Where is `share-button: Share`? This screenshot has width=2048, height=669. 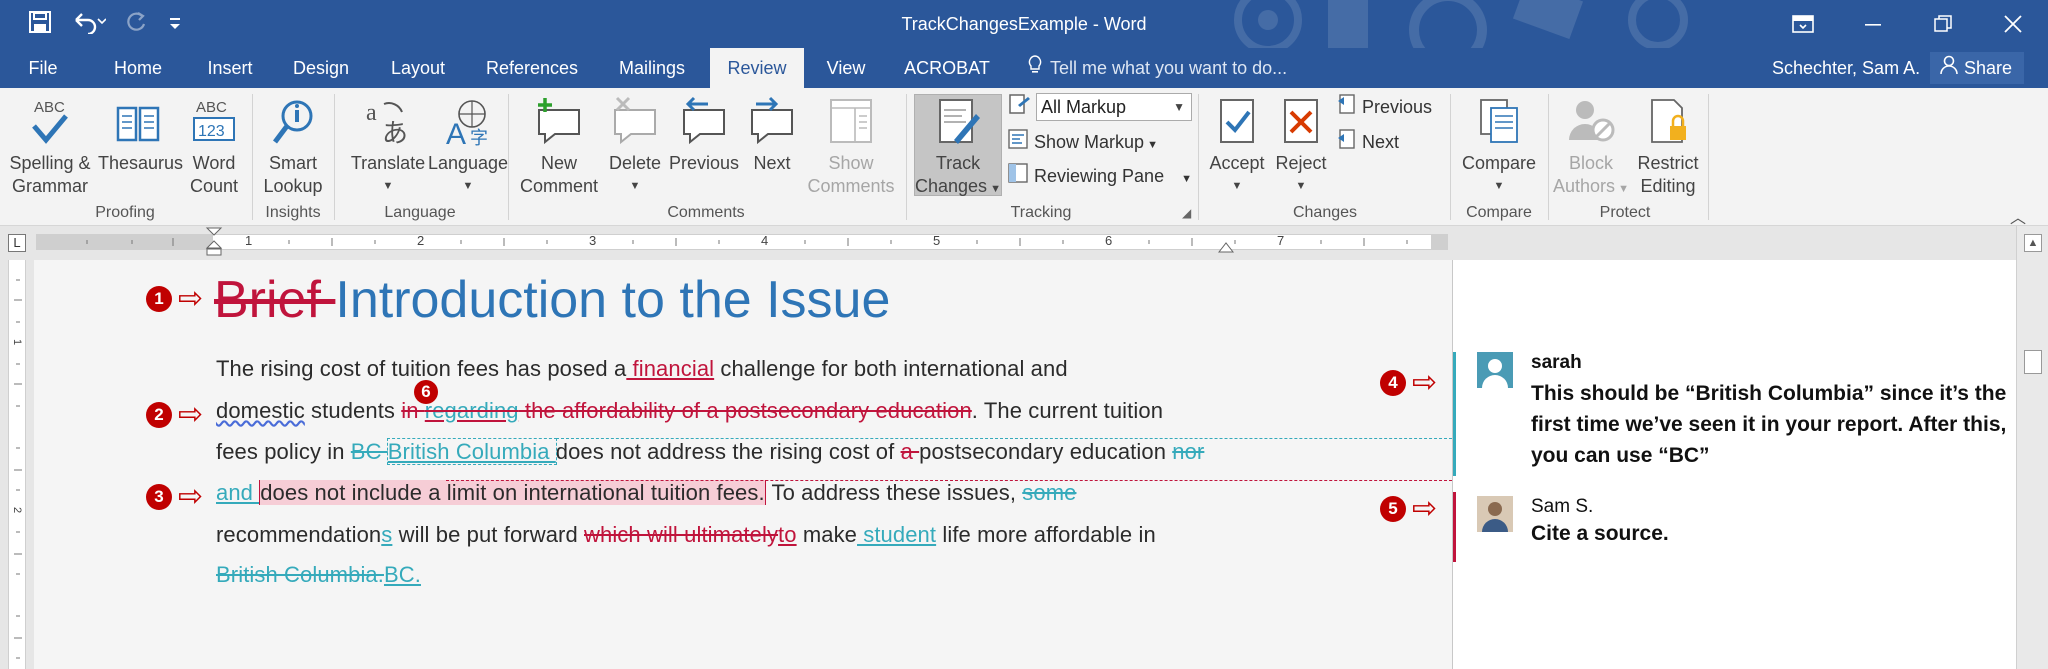 share-button: Share is located at coordinates (1977, 68).